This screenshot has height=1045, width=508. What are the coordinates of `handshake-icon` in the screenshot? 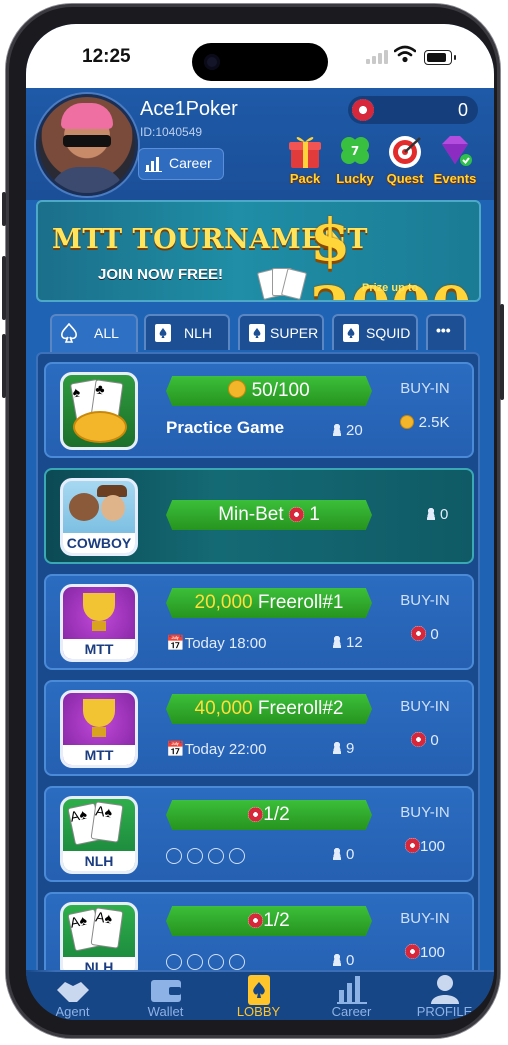 It's located at (72, 992).